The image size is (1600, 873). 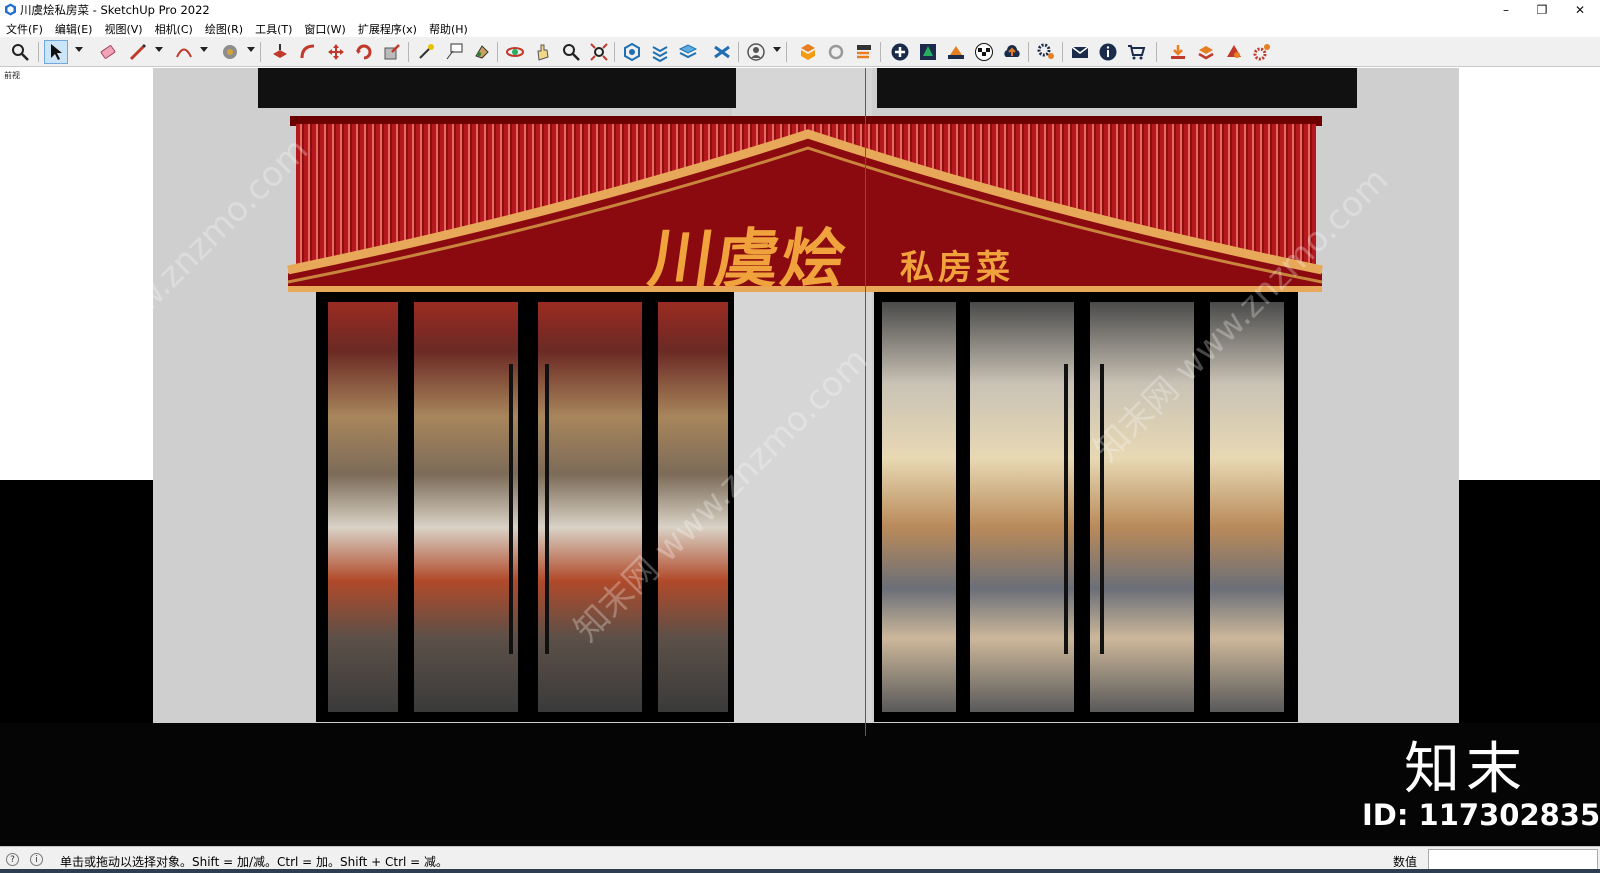 What do you see at coordinates (204, 49) in the screenshot?
I see `arc-dropdown-icon` at bounding box center [204, 49].